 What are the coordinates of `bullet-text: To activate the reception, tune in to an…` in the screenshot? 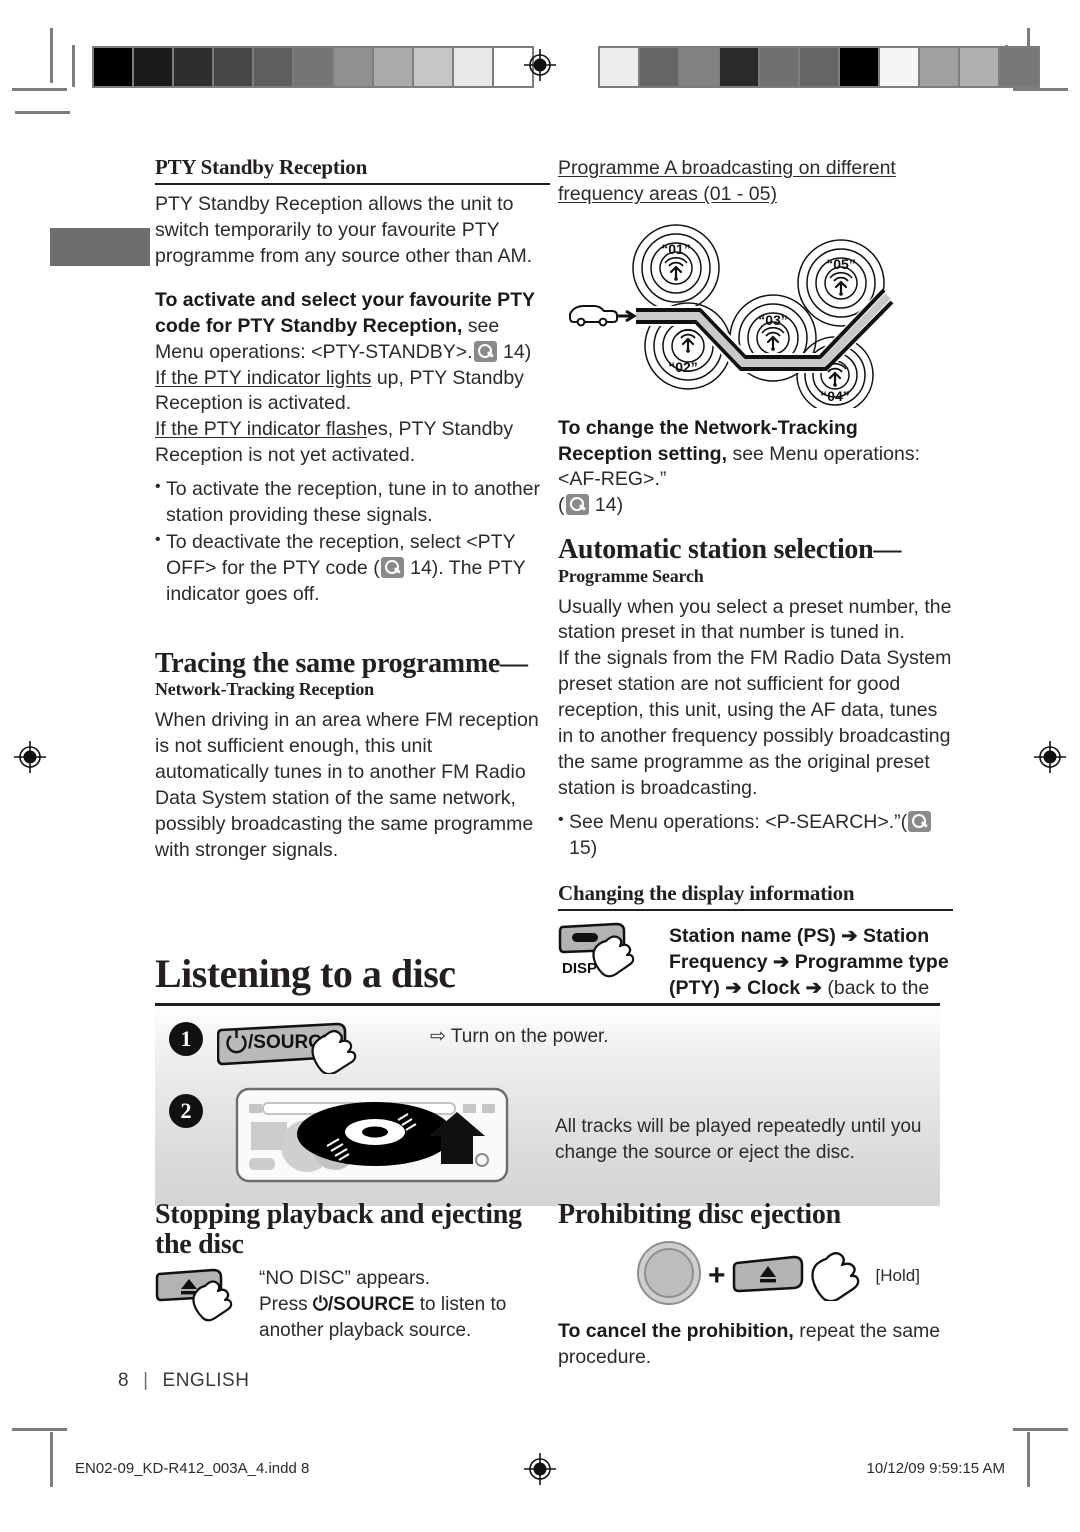 It's located at (353, 502).